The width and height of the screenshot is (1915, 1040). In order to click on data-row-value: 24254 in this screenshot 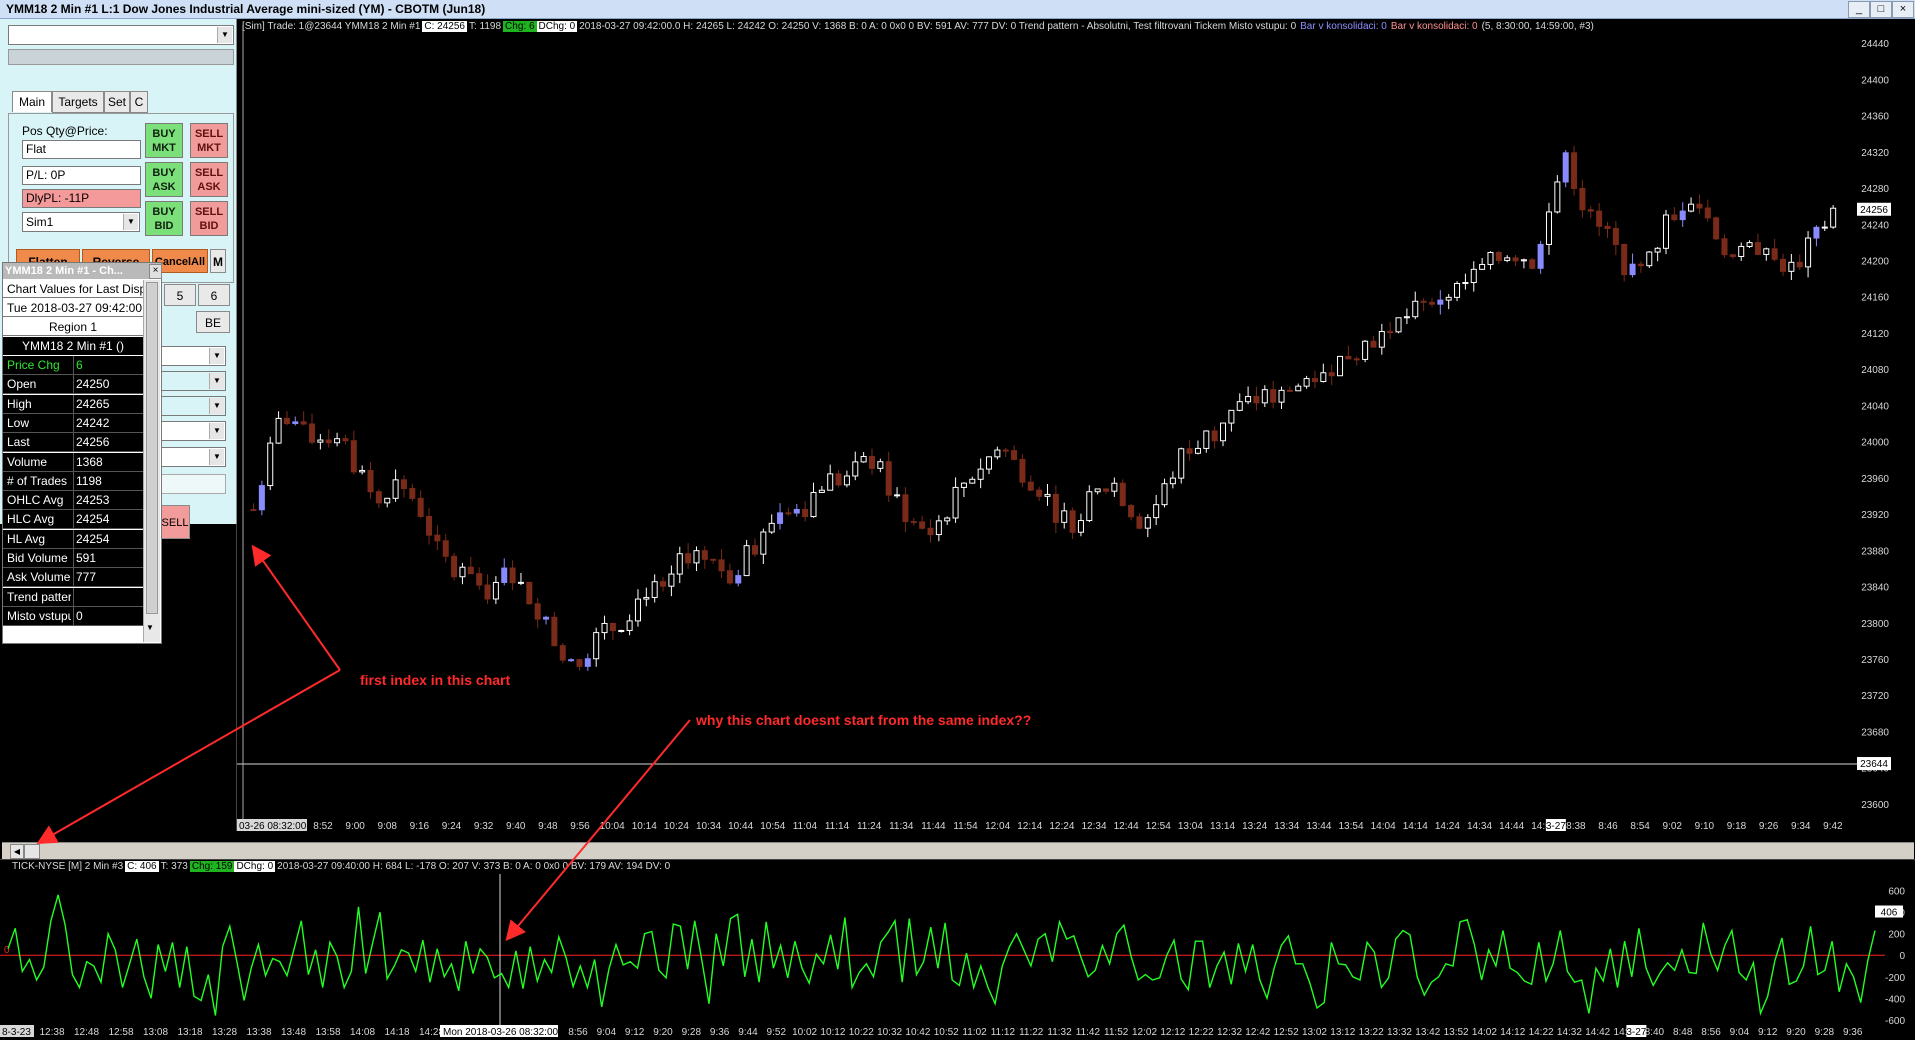, I will do `click(91, 539)`.